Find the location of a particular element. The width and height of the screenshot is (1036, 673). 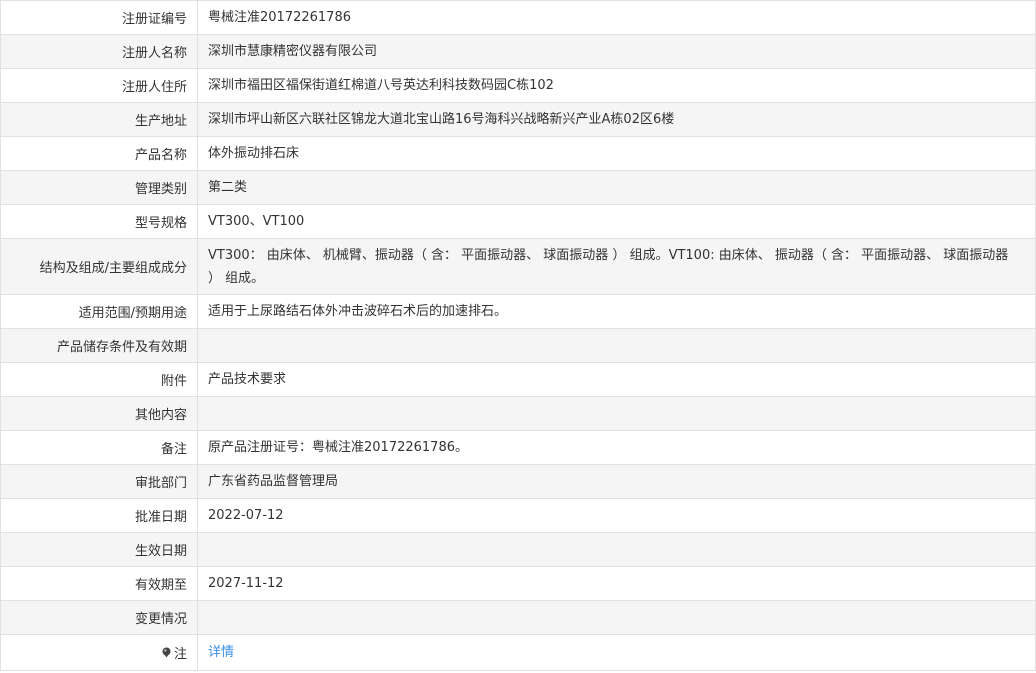

field-value: 深圳市坪山新区六联社区锦龙大道北宝山路16号海科兴战略新兴产业A栋02区6楼 is located at coordinates (616, 119).